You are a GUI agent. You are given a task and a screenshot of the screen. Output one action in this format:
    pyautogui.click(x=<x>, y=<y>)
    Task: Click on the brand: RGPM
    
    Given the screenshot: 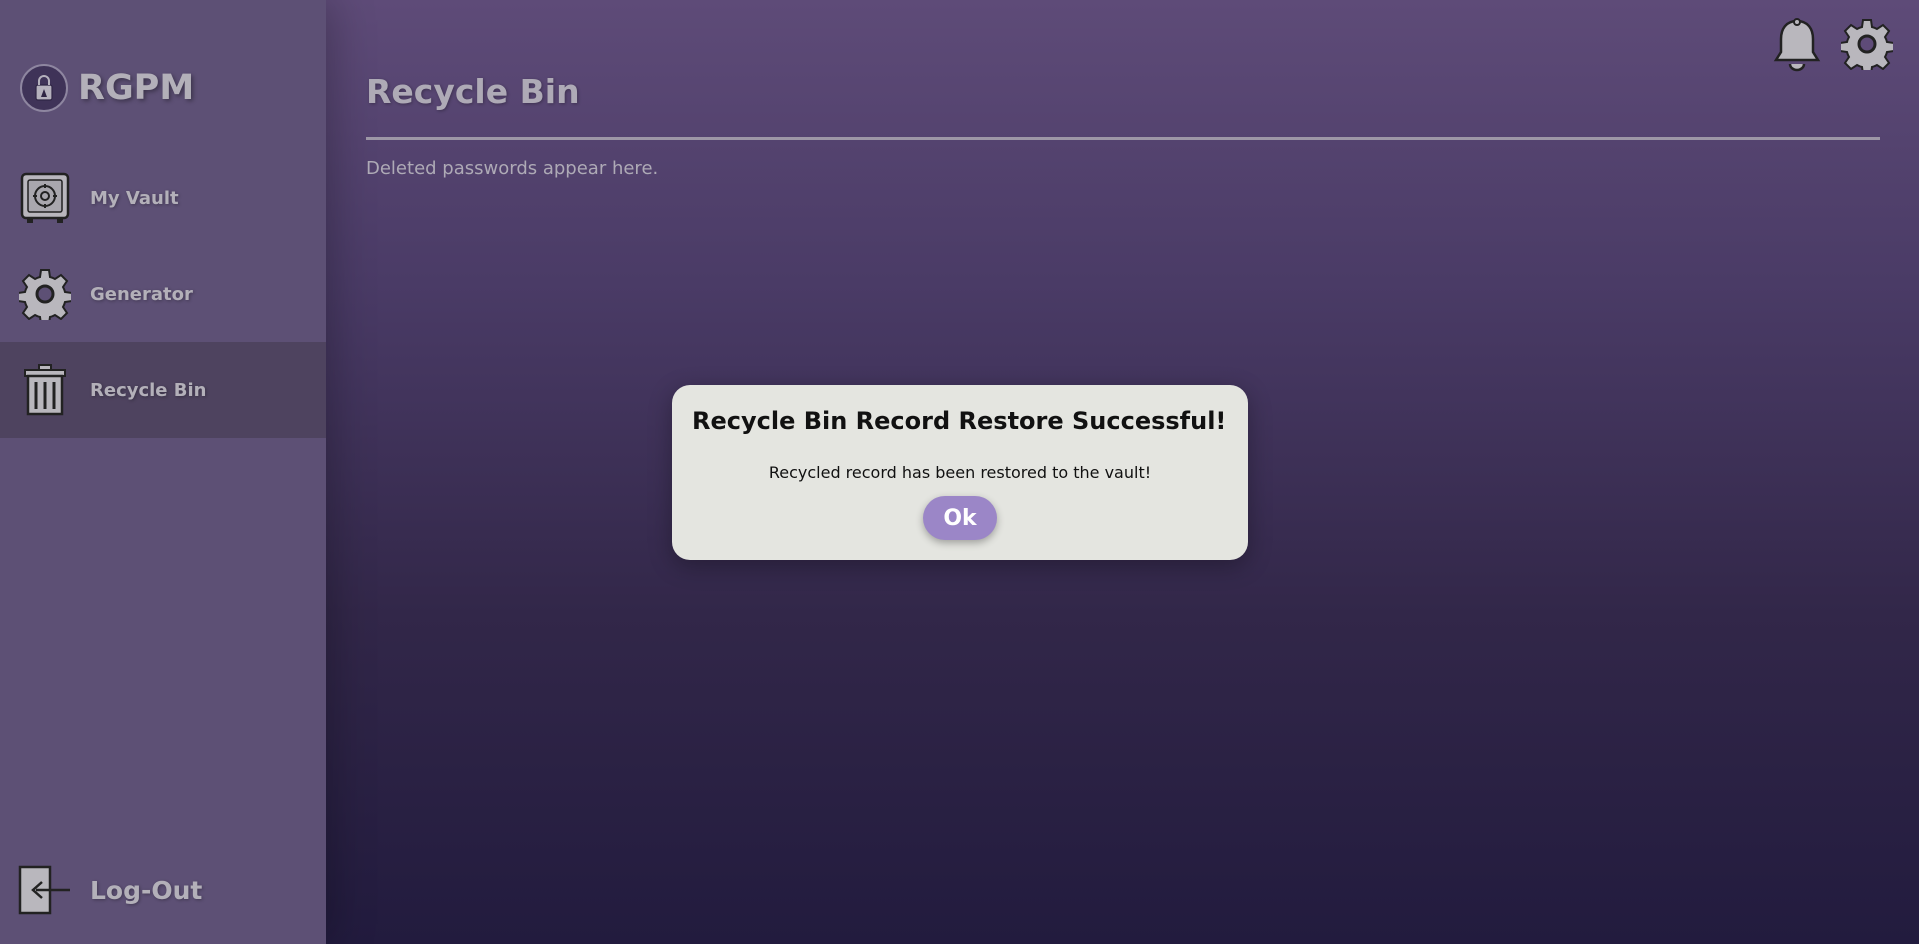 What is the action you would take?
    pyautogui.click(x=107, y=88)
    